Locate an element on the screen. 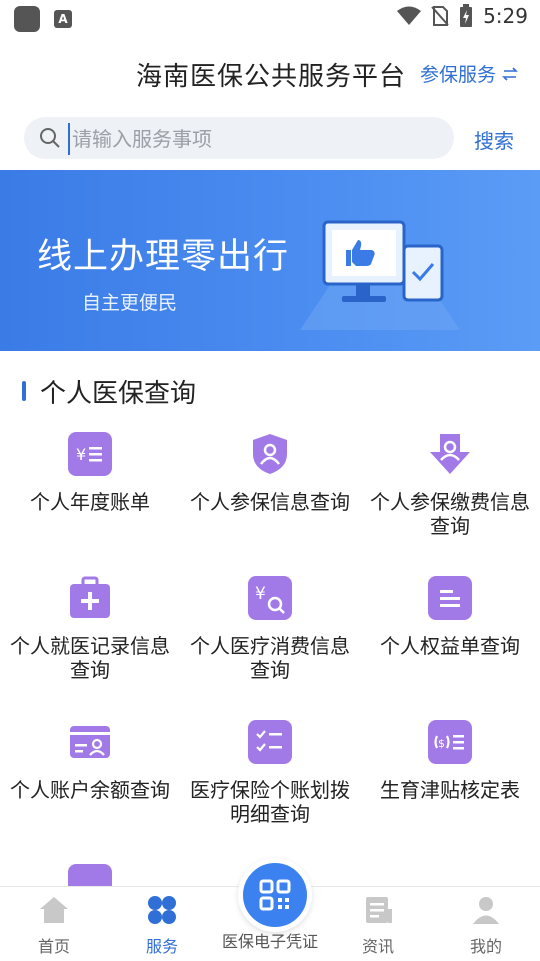 The width and height of the screenshot is (540, 961). wifi-icon is located at coordinates (409, 15).